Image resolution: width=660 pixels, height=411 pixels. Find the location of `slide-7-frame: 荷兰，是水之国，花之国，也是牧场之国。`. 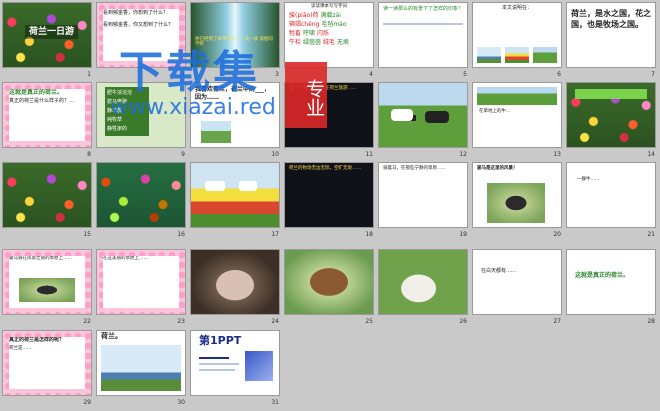

slide-7-frame: 荷兰，是水之国，花之国，也是牧场之国。 is located at coordinates (611, 35).